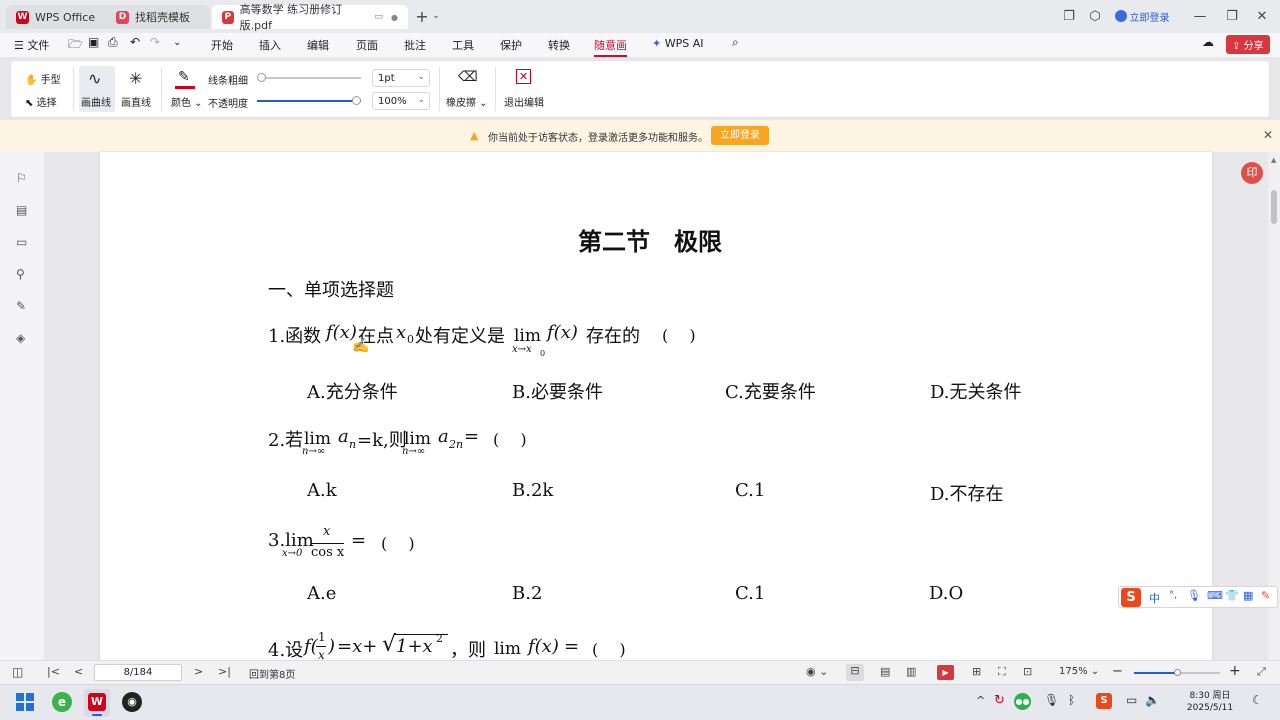 The width and height of the screenshot is (1280, 720). I want to click on clock-date: 2025/5/11, so click(1210, 708).